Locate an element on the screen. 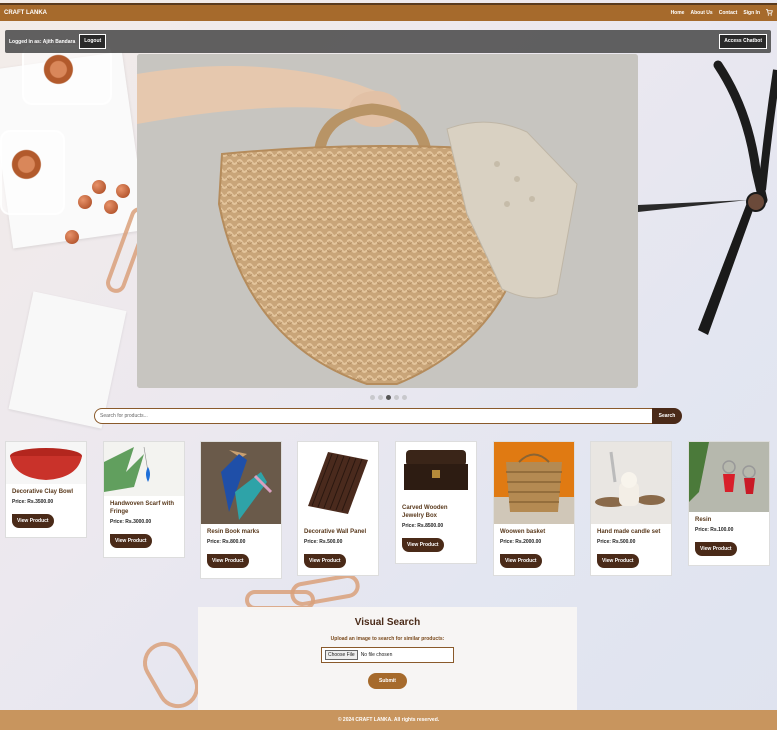 The height and width of the screenshot is (730, 777). file-upload-field: Choose File No file chosen is located at coordinates (387, 655).